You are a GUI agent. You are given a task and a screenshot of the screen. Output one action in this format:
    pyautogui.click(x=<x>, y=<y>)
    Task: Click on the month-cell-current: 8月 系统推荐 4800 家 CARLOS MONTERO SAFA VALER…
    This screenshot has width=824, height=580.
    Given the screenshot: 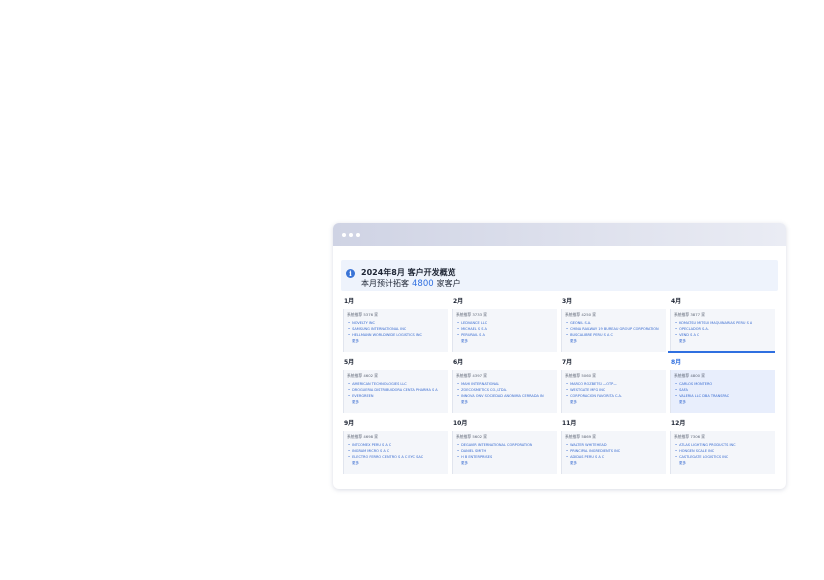 What is the action you would take?
    pyautogui.click(x=721, y=382)
    